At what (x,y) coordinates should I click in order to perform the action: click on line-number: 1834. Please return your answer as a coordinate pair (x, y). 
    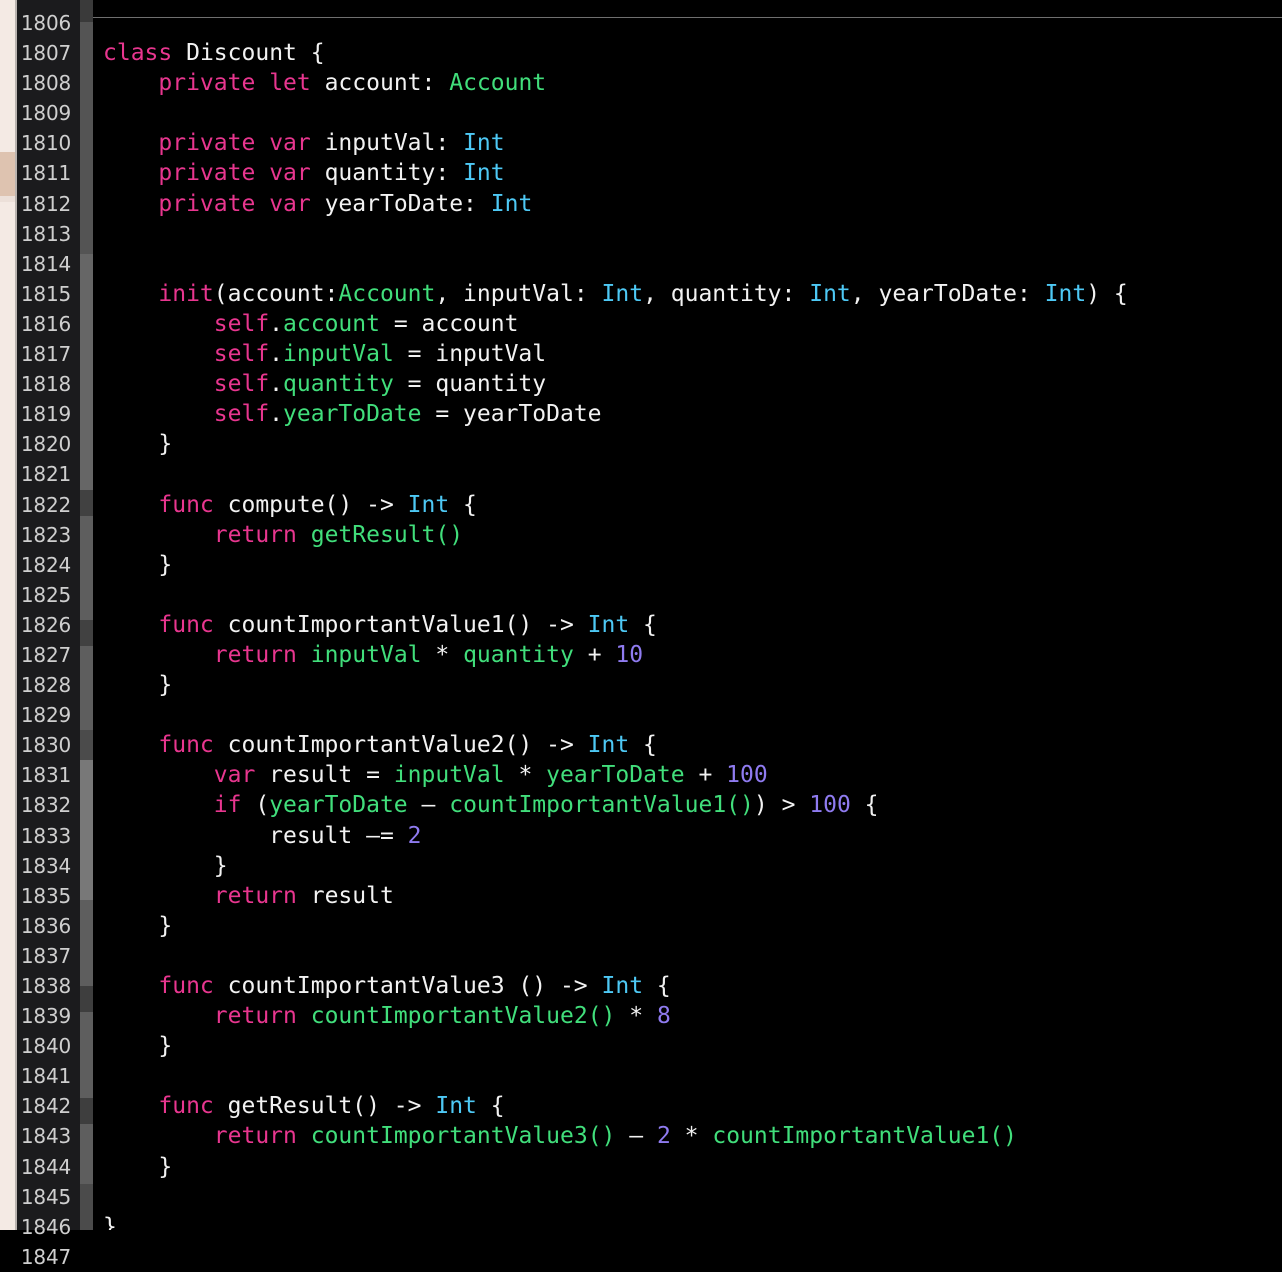
    Looking at the image, I should click on (48, 866).